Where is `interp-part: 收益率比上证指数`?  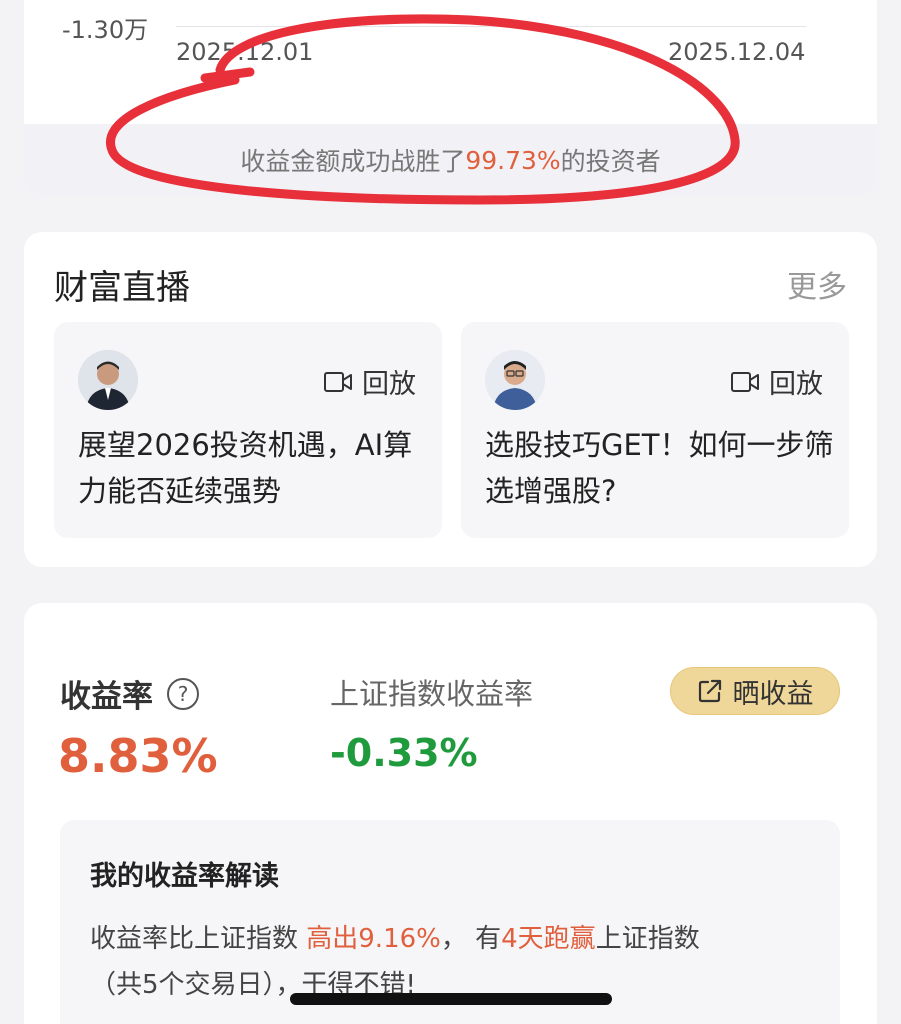
interp-part: 收益率比上证指数 is located at coordinates (198, 939).